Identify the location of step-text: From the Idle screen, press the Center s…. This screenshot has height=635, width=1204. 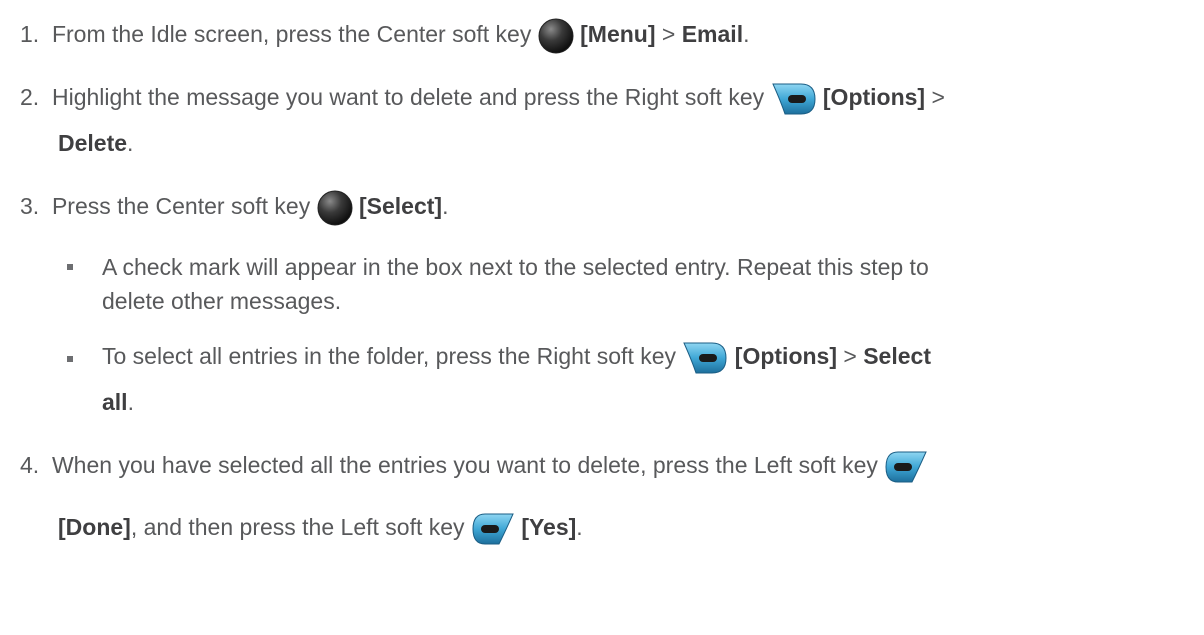
(291, 34).